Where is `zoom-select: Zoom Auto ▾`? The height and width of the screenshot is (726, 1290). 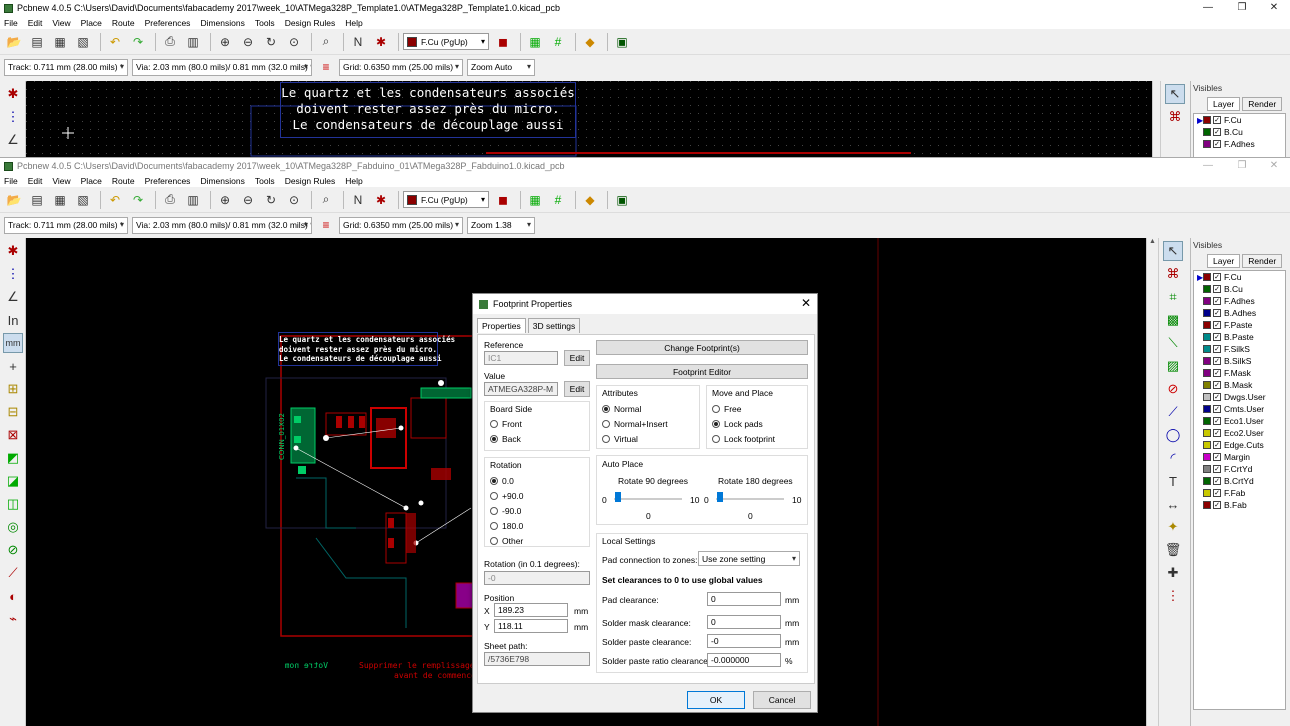
zoom-select: Zoom Auto ▾ is located at coordinates (501, 67).